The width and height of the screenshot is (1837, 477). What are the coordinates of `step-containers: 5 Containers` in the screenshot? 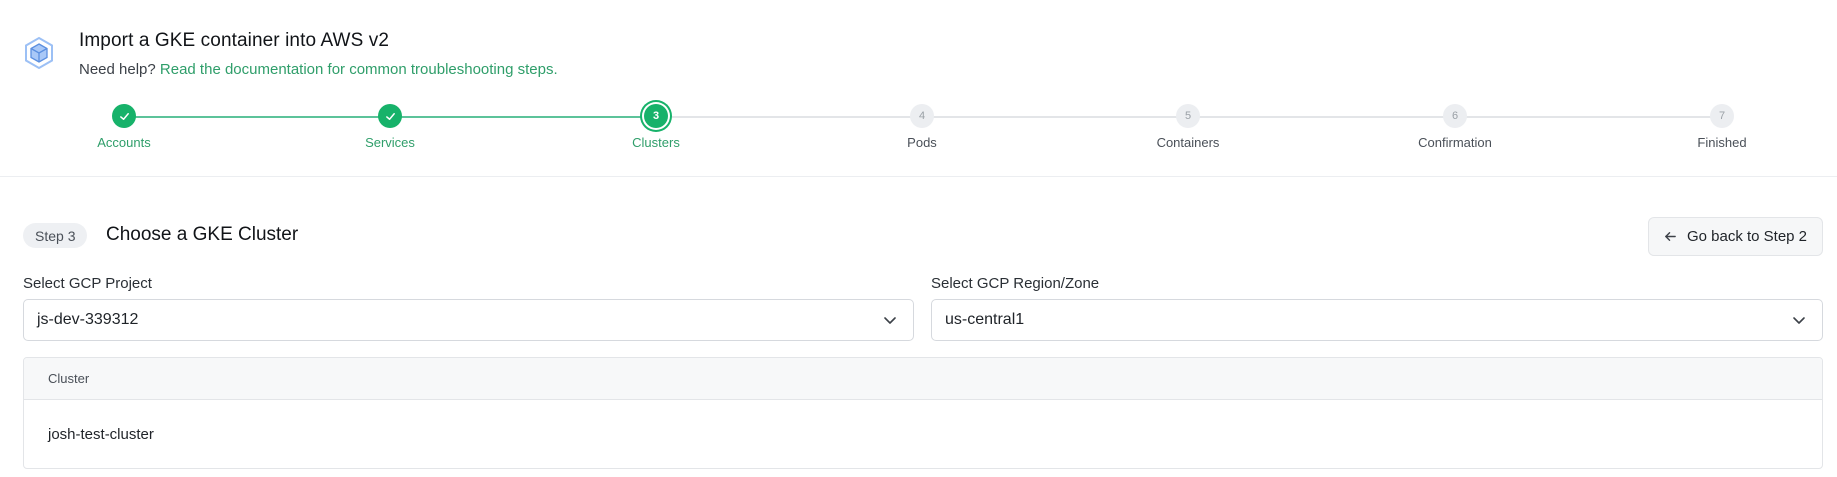 It's located at (1188, 125).